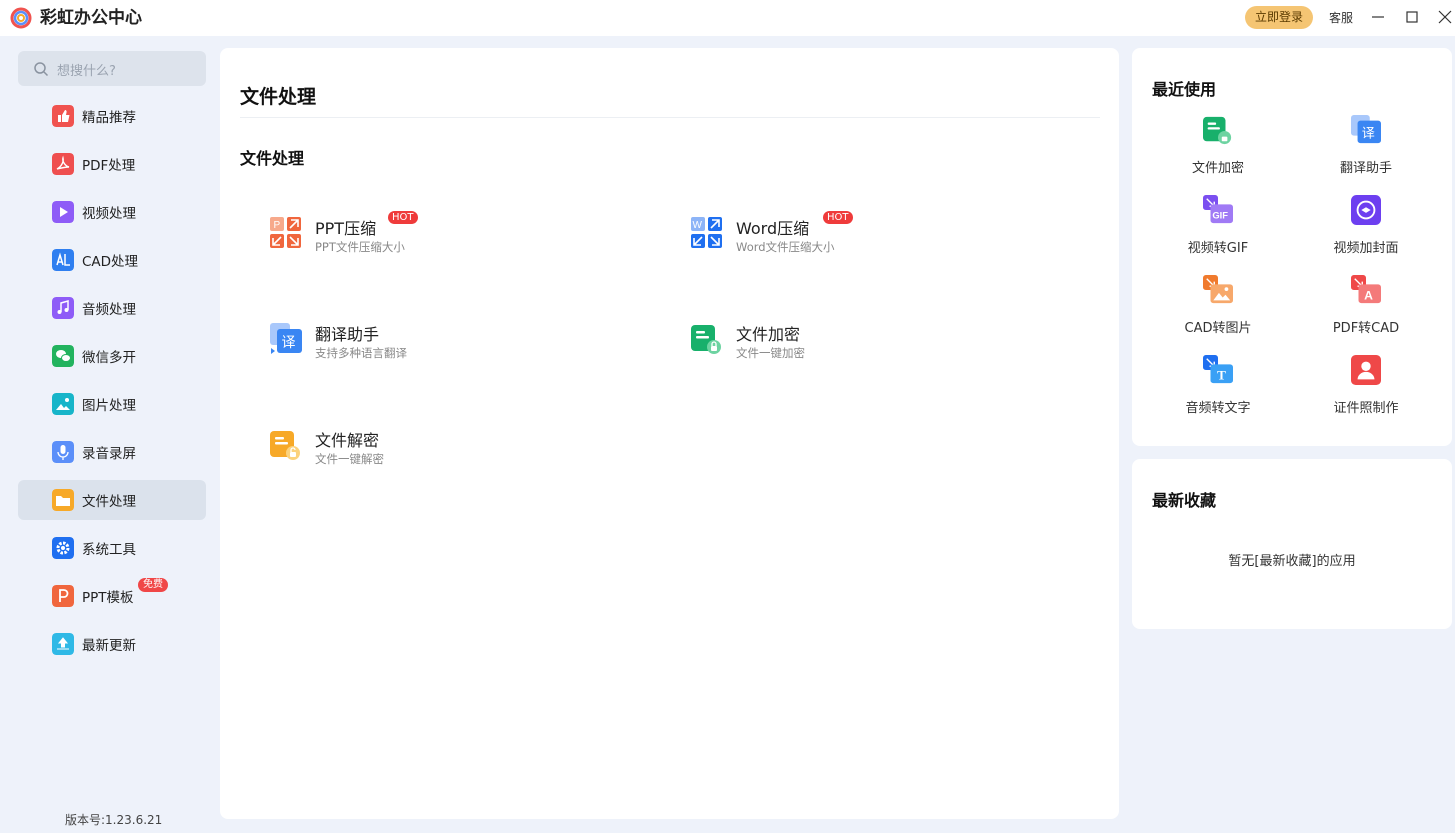 The width and height of the screenshot is (1455, 833). Describe the element at coordinates (349, 459) in the screenshot. I see `tool-description: 文件一键解密` at that location.